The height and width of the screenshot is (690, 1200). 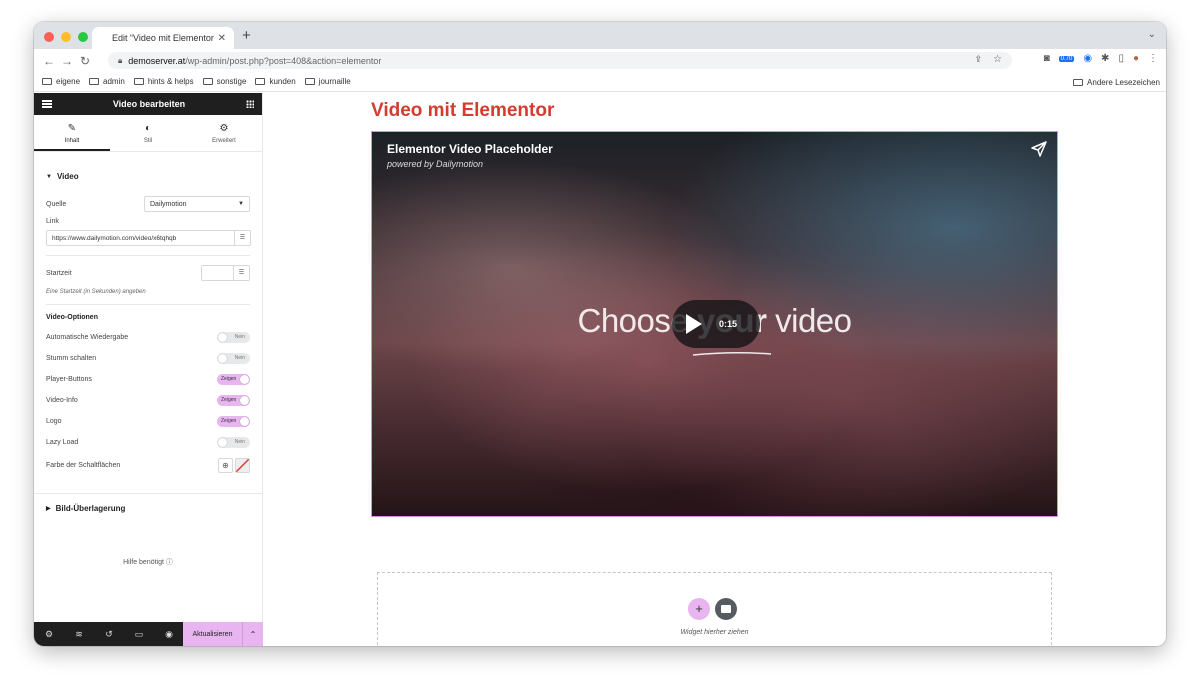 I want to click on button-color-row: Farbe der Schaltflächen ⊕, so click(x=148, y=465).